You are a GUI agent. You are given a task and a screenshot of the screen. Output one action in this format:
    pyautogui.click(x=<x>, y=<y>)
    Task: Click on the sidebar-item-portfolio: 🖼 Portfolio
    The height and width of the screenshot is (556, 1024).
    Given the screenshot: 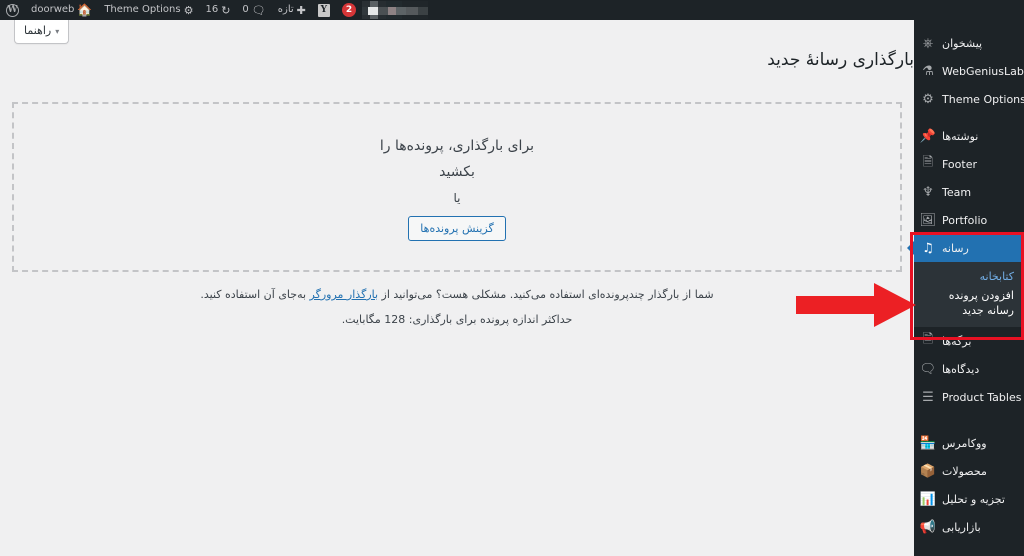 What is the action you would take?
    pyautogui.click(x=969, y=220)
    